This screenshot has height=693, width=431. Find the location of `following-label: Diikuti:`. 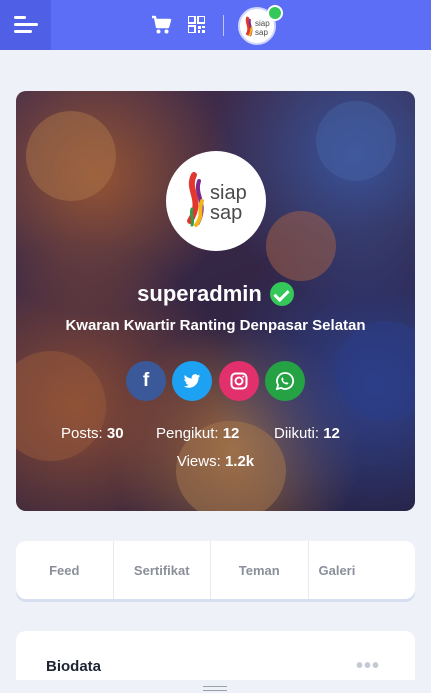

following-label: Diikuti: is located at coordinates (297, 433).